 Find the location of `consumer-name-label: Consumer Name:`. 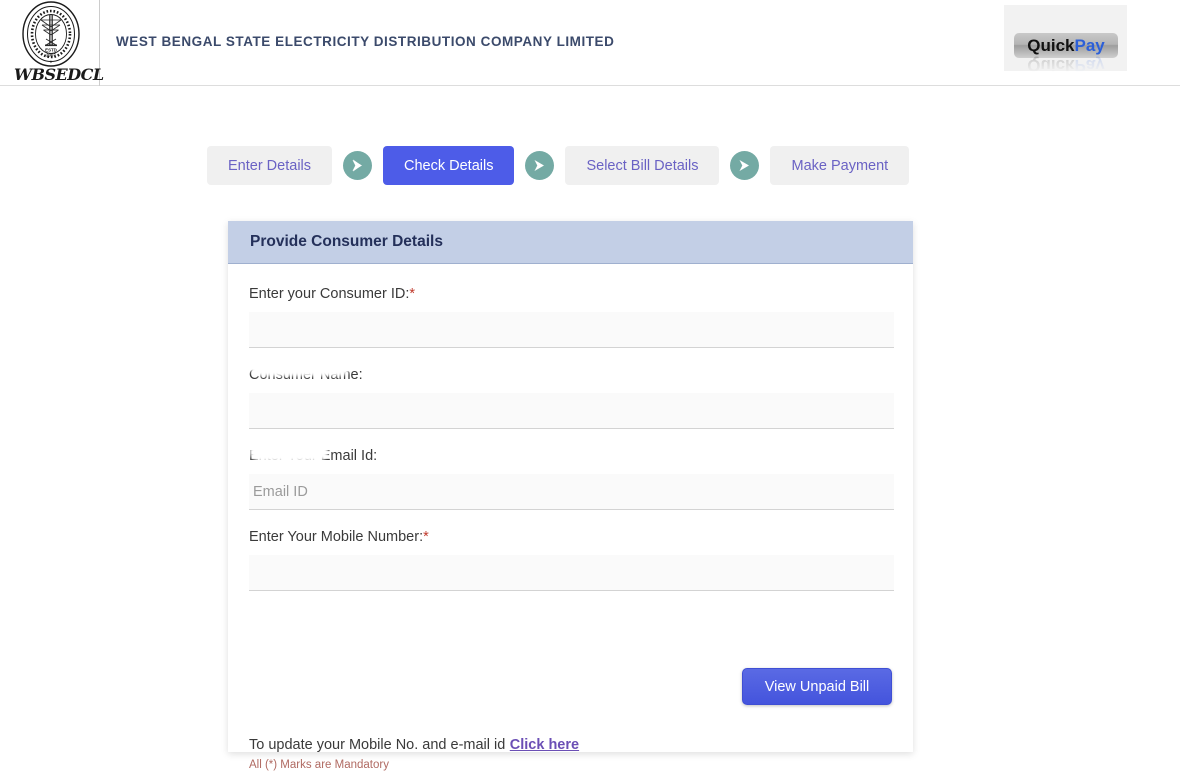

consumer-name-label: Consumer Name: is located at coordinates (306, 375).